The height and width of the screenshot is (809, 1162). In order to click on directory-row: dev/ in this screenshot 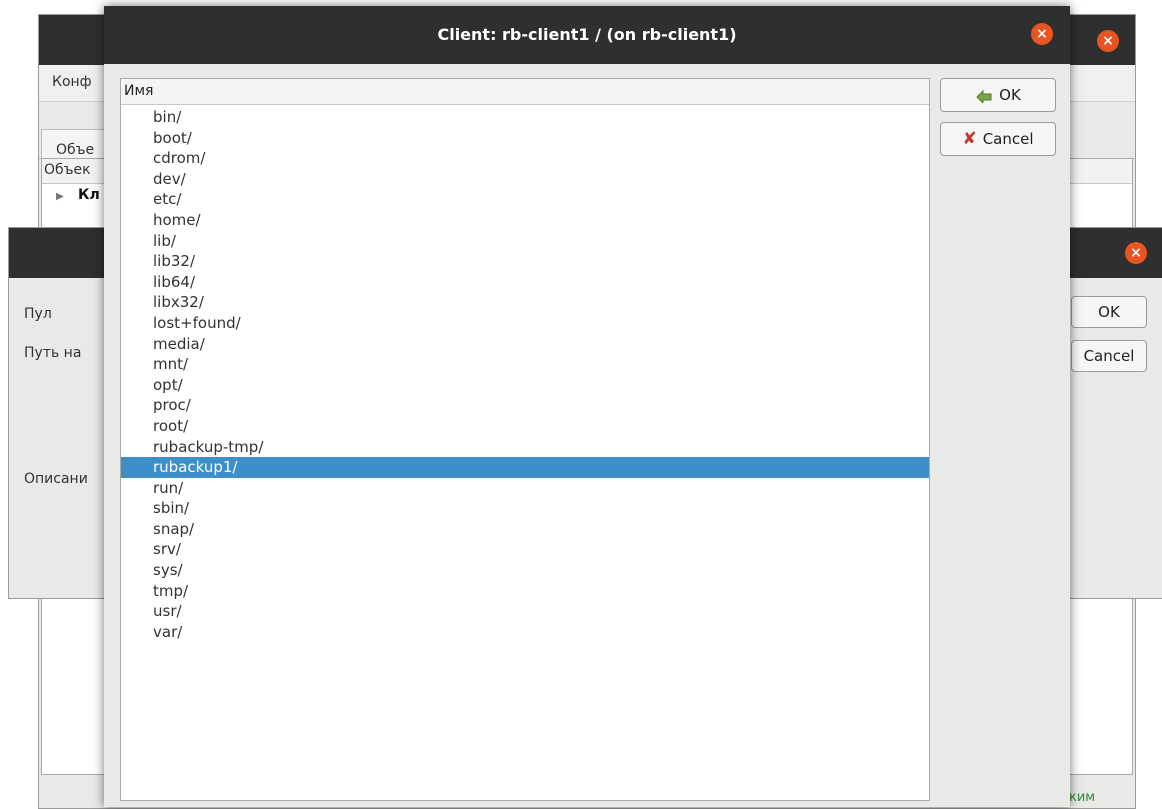, I will do `click(525, 179)`.